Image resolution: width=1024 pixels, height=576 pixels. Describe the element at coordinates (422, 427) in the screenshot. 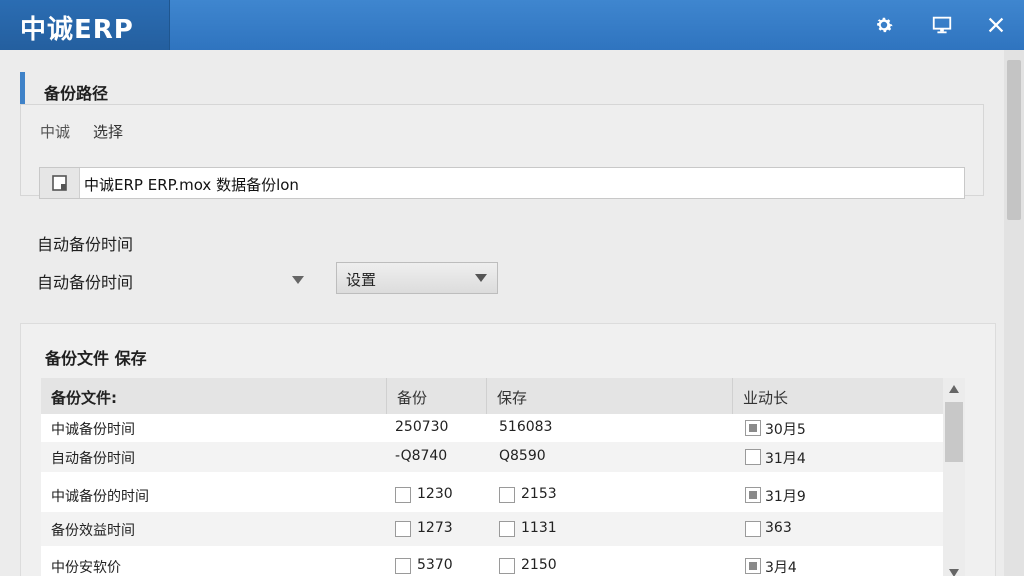

I see `value-cell: 250730` at that location.